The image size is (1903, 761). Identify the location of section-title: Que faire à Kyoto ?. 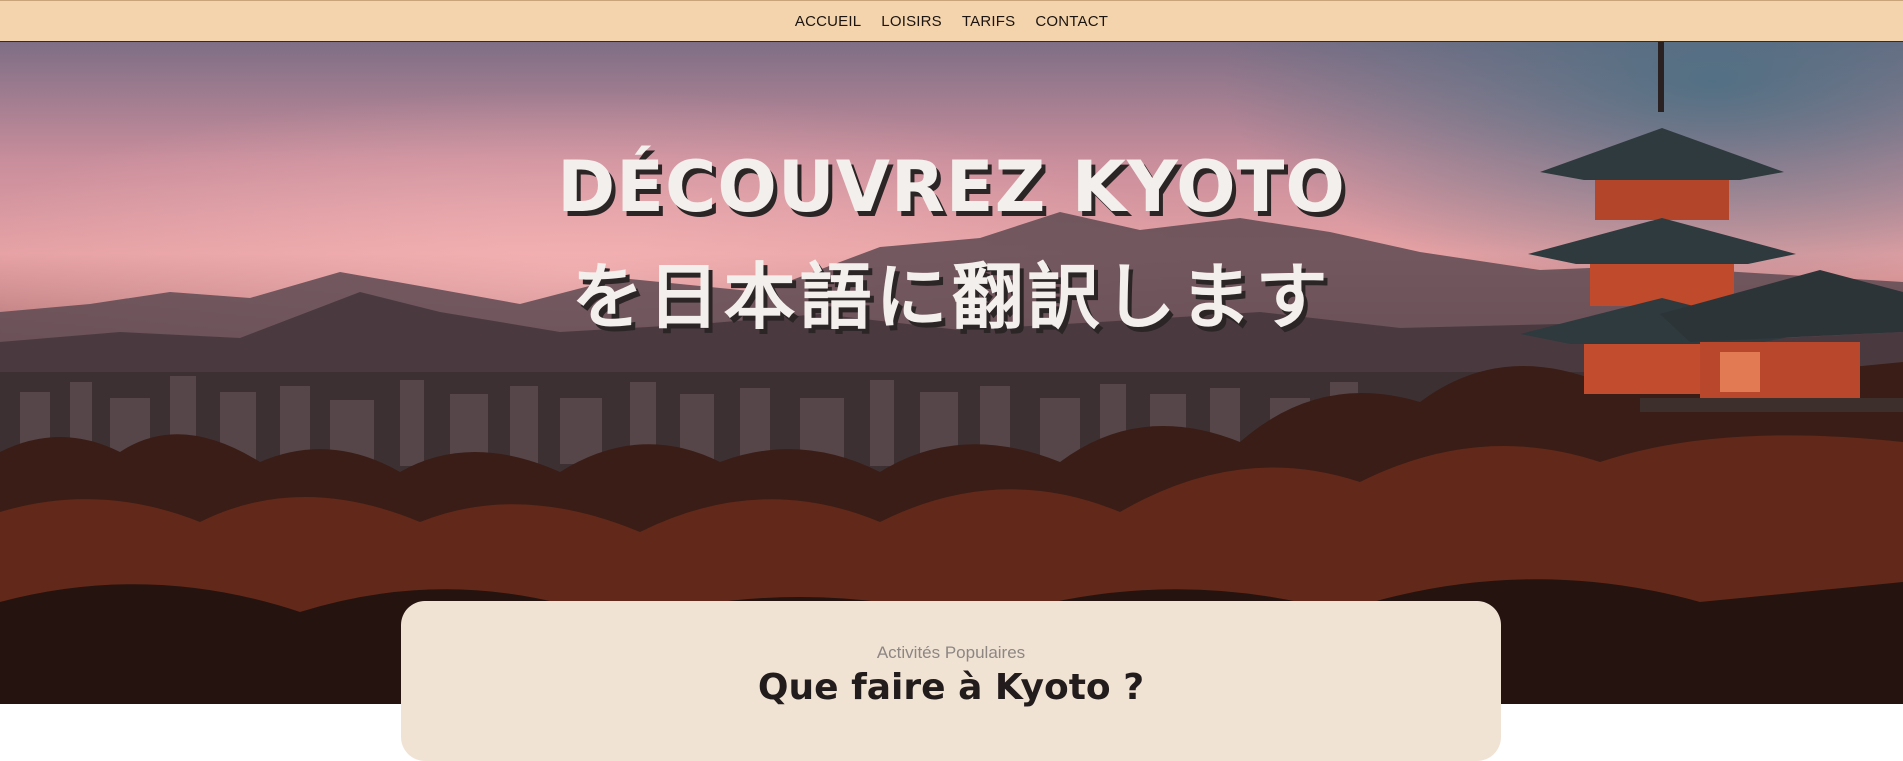
(951, 687).